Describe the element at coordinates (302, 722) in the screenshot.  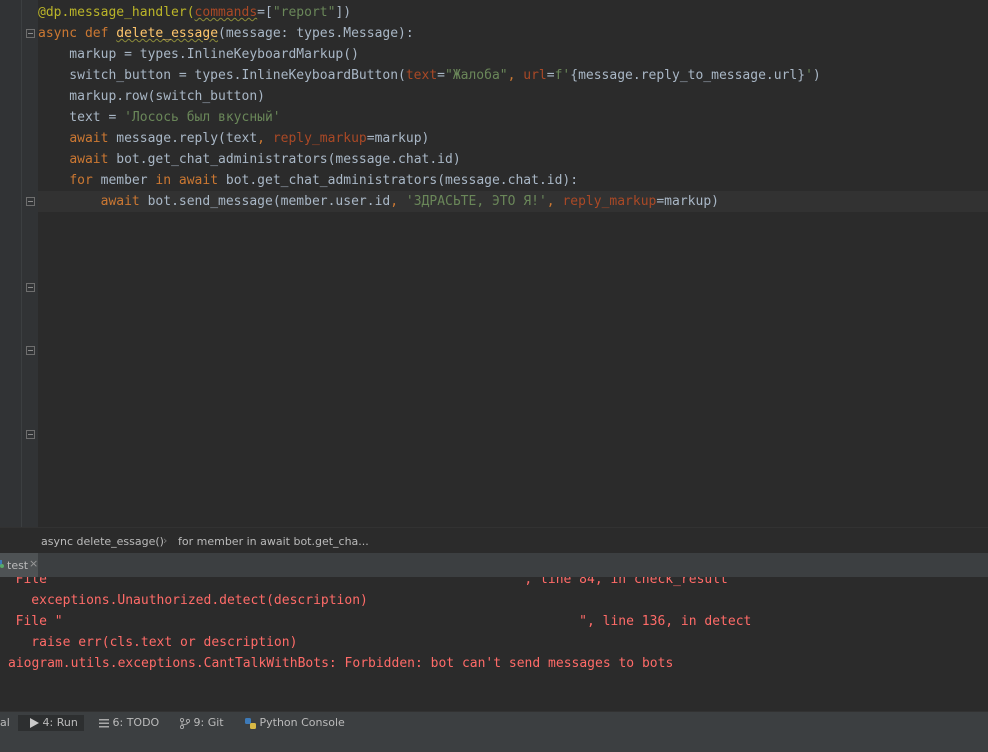
I see `python-console-tab-text: Python Console` at that location.